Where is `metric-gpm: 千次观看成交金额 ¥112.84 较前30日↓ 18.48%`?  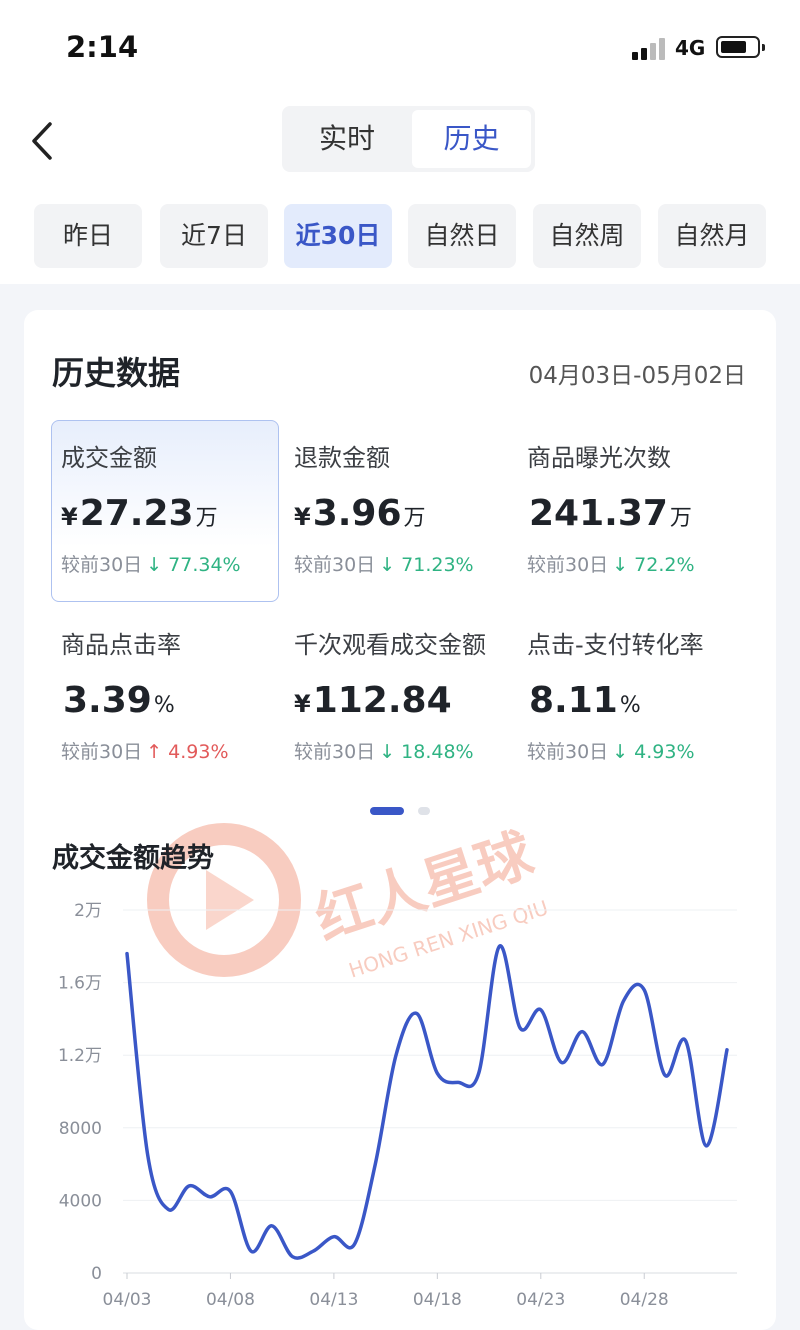
metric-gpm: 千次观看成交金额 ¥112.84 较前30日↓ 18.48% is located at coordinates (398, 698).